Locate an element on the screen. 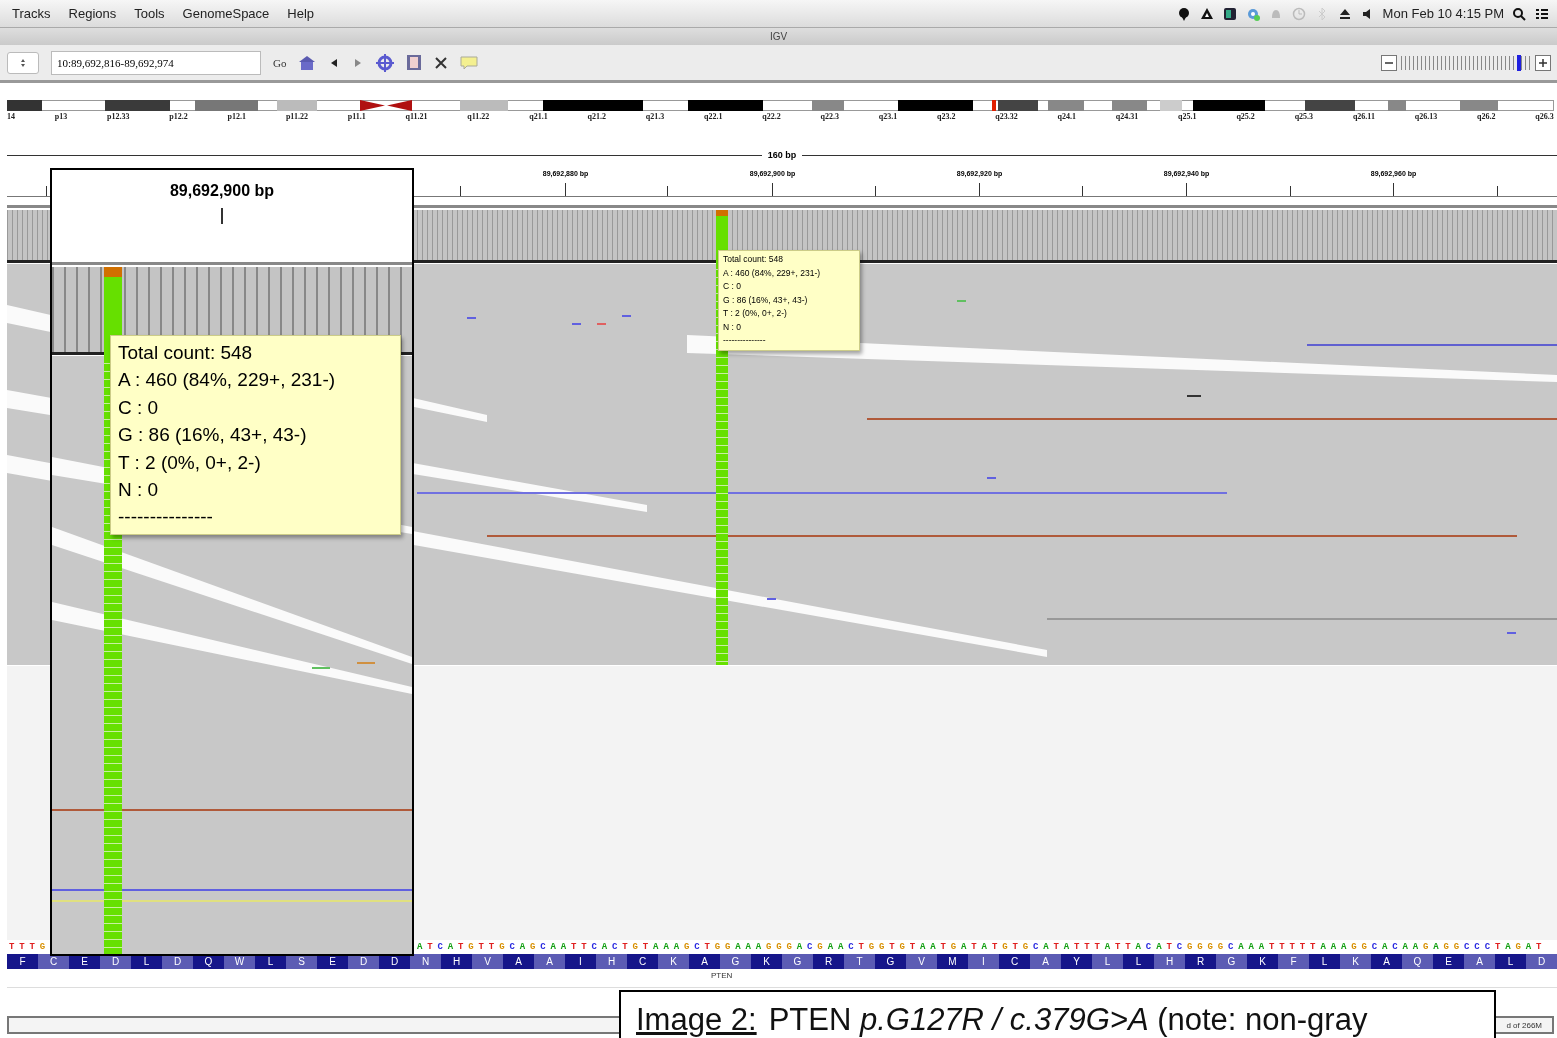 The height and width of the screenshot is (1038, 1557). clock-icon is located at coordinates (1298, 13).